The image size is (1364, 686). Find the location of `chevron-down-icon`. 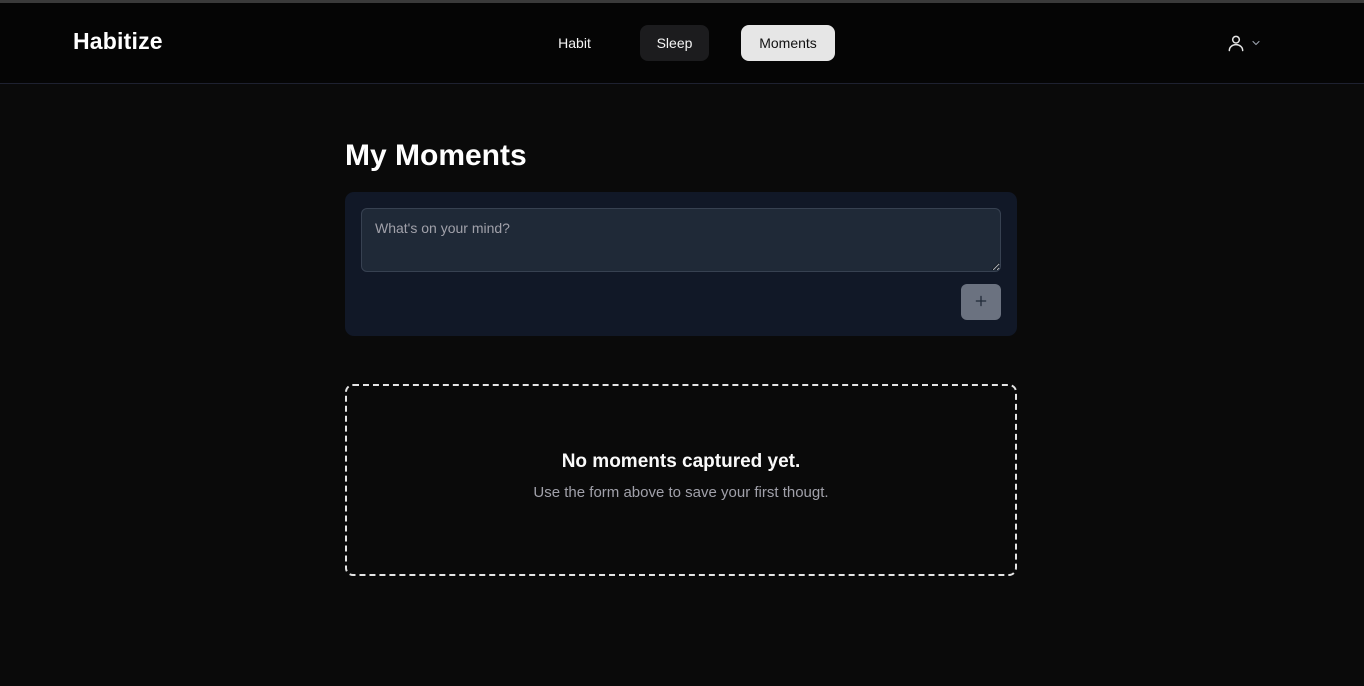

chevron-down-icon is located at coordinates (1256, 45).